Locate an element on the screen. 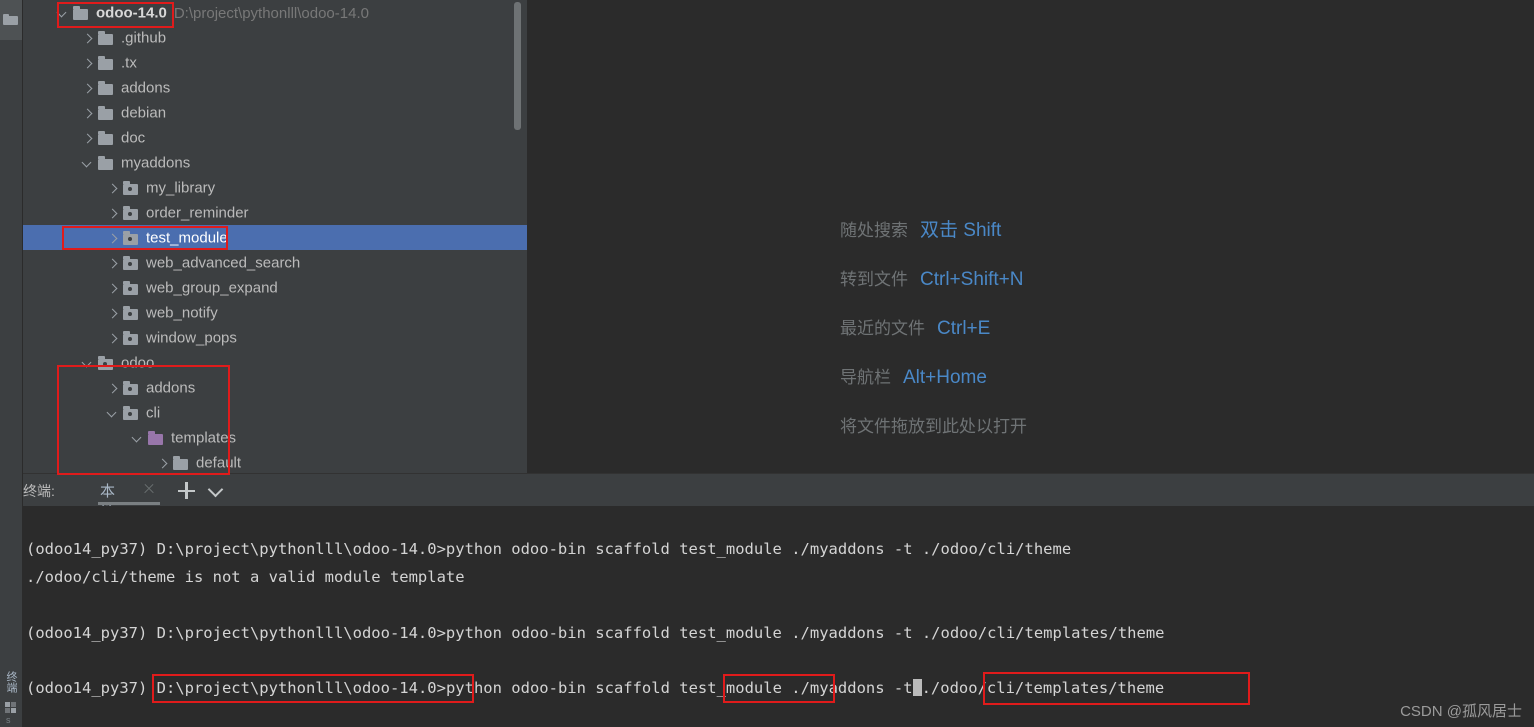 The height and width of the screenshot is (727, 1534). tree-item-my_library: my_library is located at coordinates (274, 187).